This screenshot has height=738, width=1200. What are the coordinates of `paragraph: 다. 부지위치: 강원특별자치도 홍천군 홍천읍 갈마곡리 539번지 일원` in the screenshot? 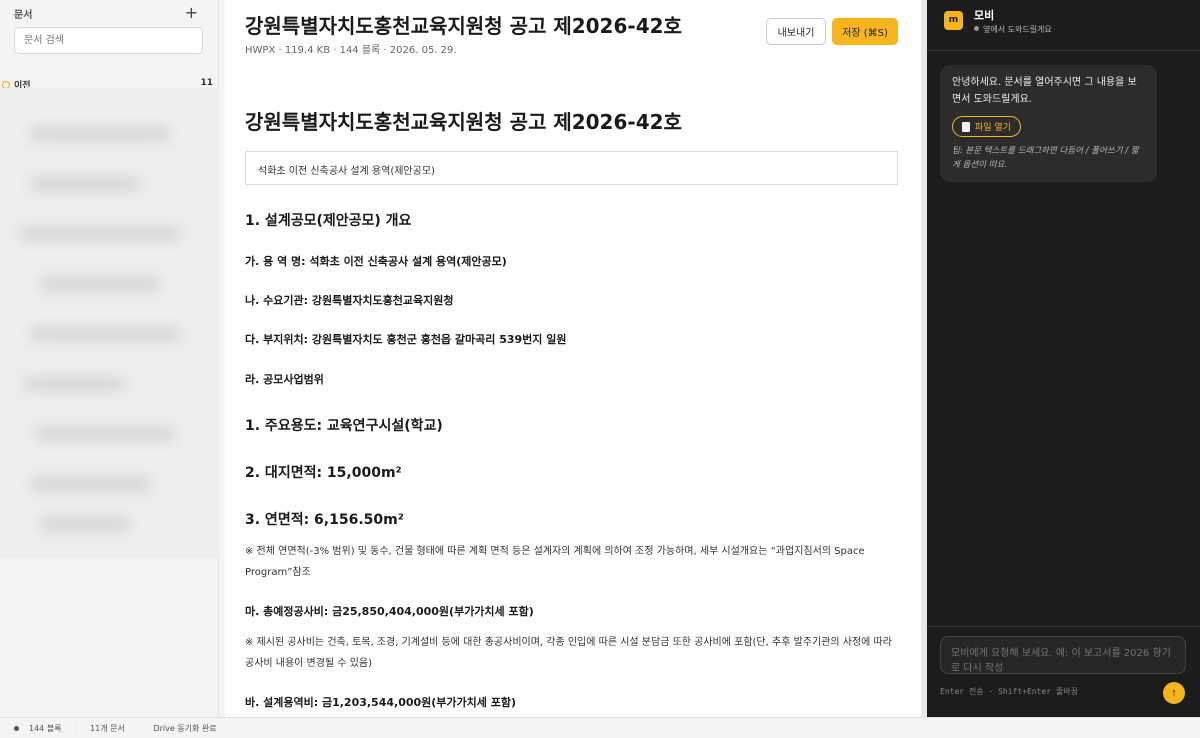 It's located at (405, 339).